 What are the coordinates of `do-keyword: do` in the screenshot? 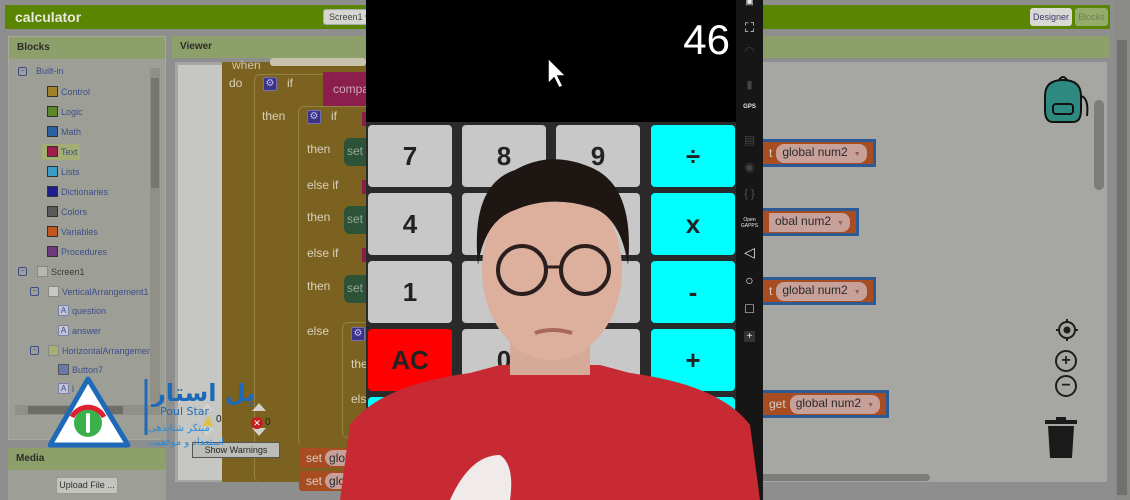 It's located at (236, 83).